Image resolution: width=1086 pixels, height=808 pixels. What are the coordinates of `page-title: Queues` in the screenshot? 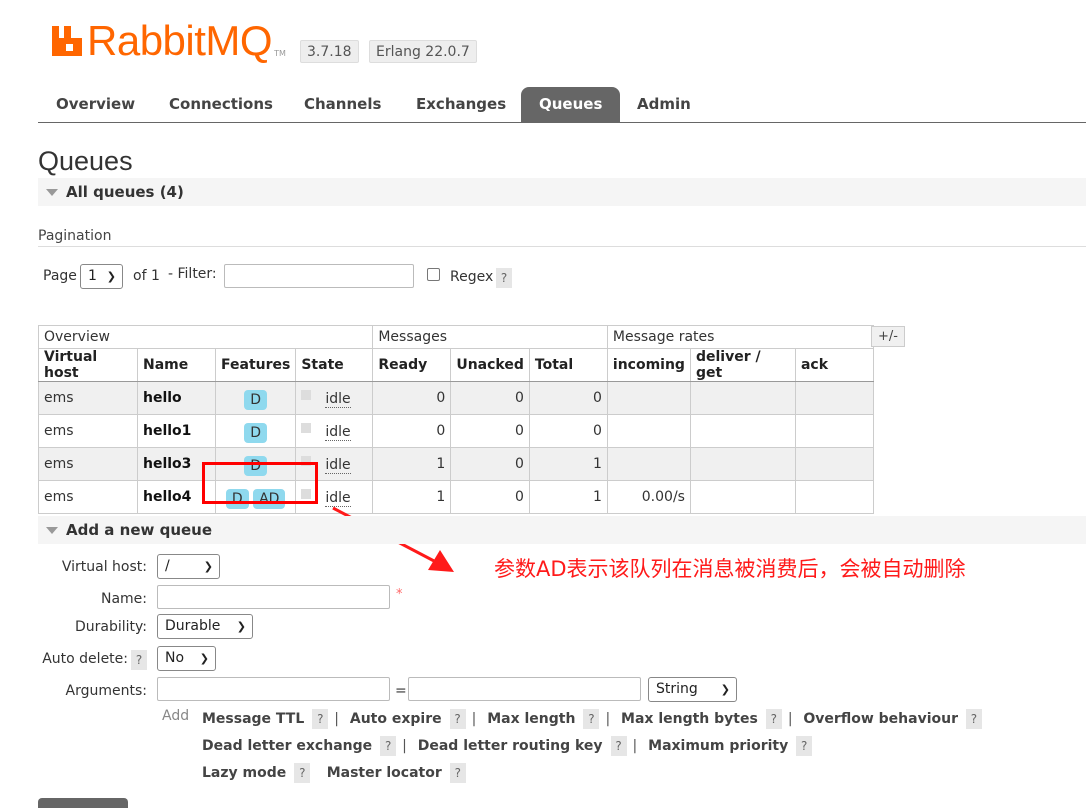 It's located at (85, 161).